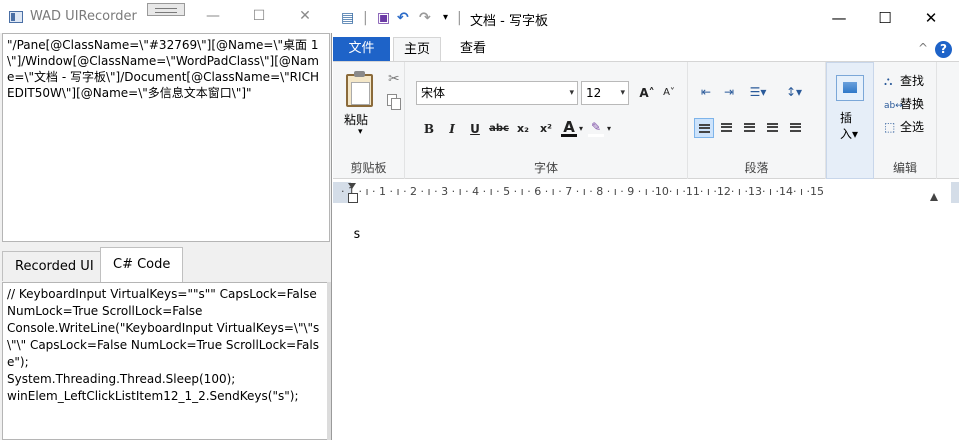 Image resolution: width=959 pixels, height=440 pixels. I want to click on paragraph-settings-button, so click(796, 128).